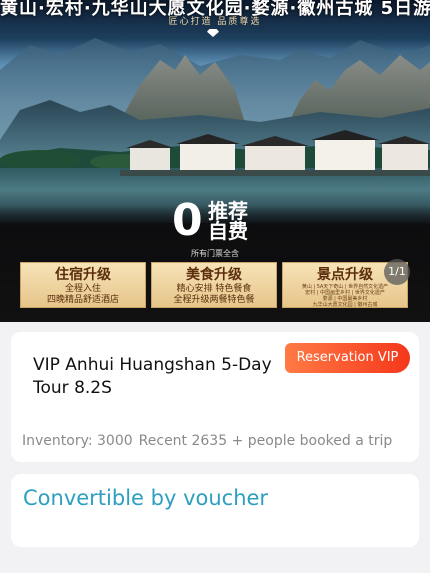 This screenshot has height=573, width=430. I want to click on promo-subtitle: 所有门票全含, so click(215, 253).